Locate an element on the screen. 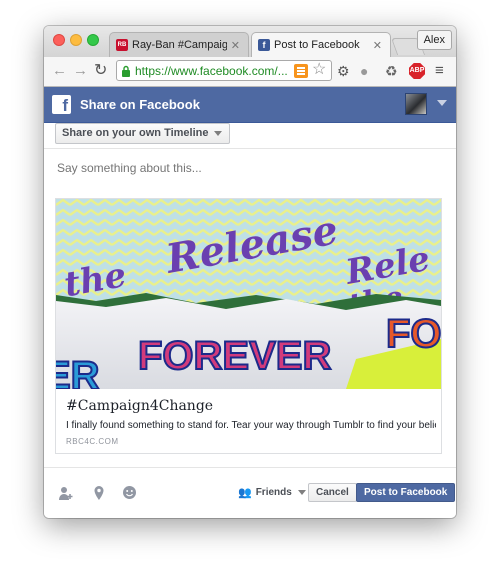  close-window-button is located at coordinates (59, 40).